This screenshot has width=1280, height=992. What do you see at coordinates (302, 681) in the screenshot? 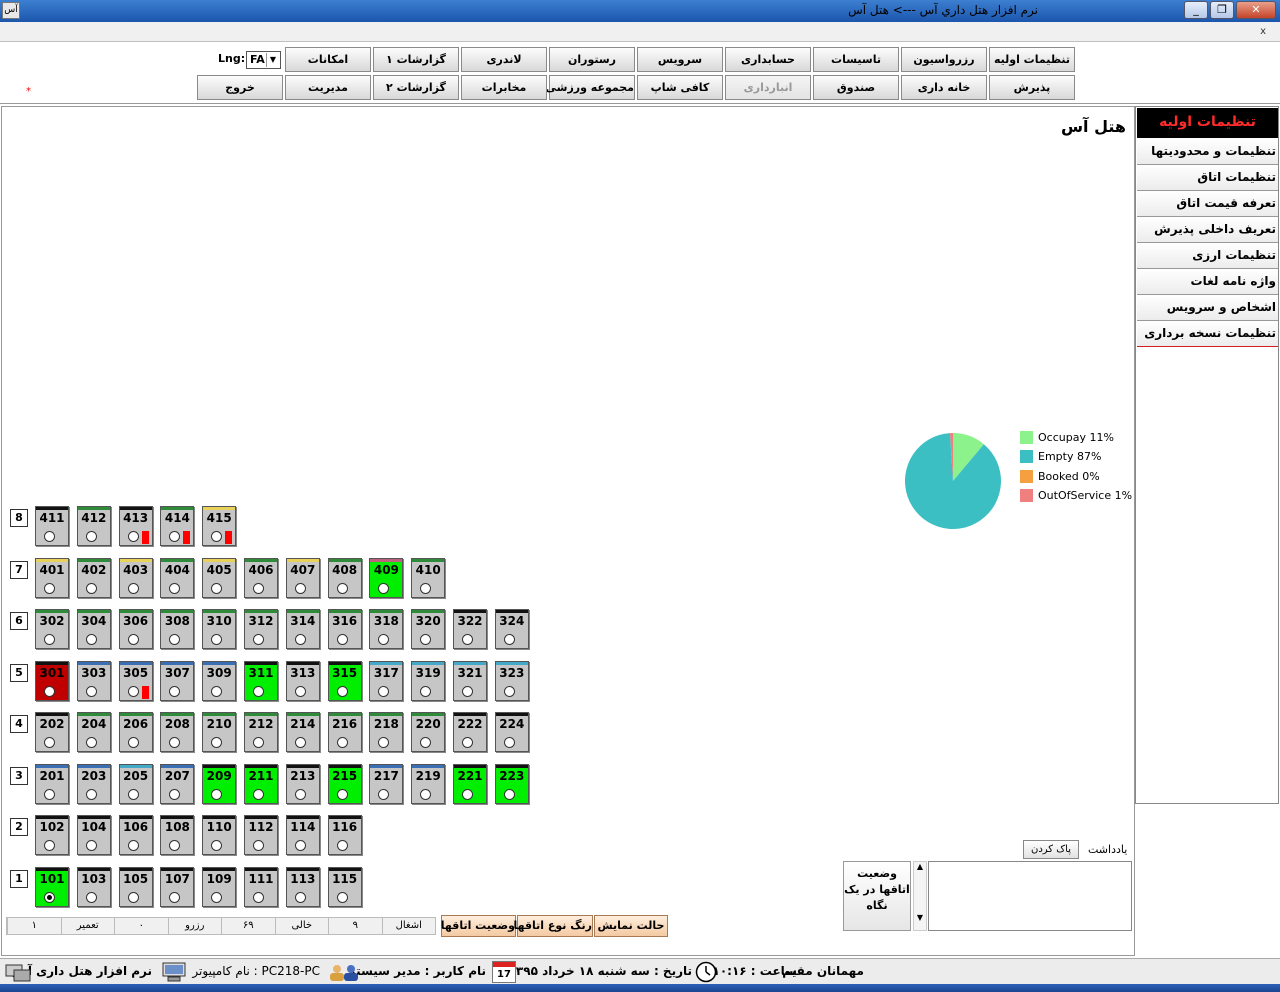
I see `room-tile: 313` at bounding box center [302, 681].